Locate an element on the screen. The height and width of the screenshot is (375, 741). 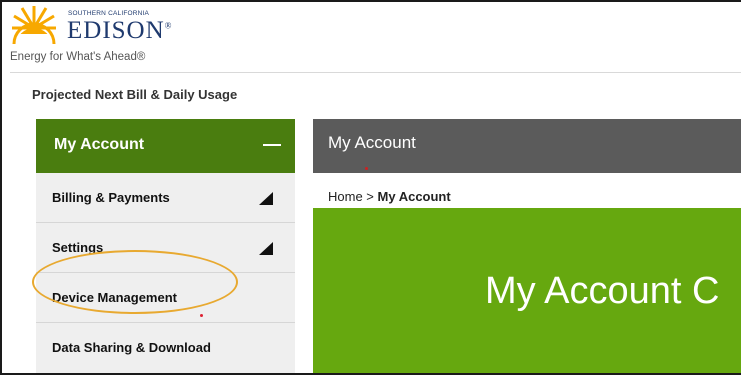
sidebar-item-billing-payments: Billing & Payments is located at coordinates (165, 198).